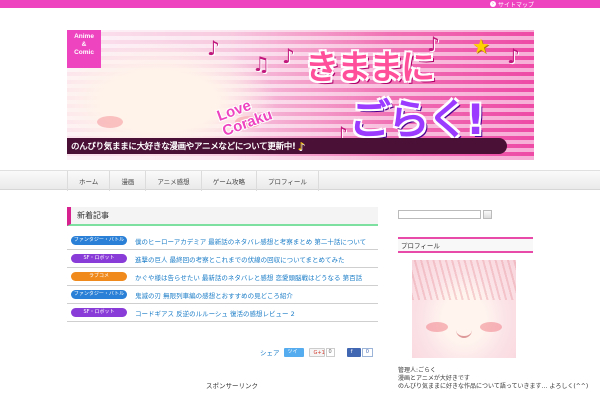 Image resolution: width=600 pixels, height=400 pixels. What do you see at coordinates (316, 352) in the screenshot?
I see `google-plus-button: G+1` at bounding box center [316, 352].